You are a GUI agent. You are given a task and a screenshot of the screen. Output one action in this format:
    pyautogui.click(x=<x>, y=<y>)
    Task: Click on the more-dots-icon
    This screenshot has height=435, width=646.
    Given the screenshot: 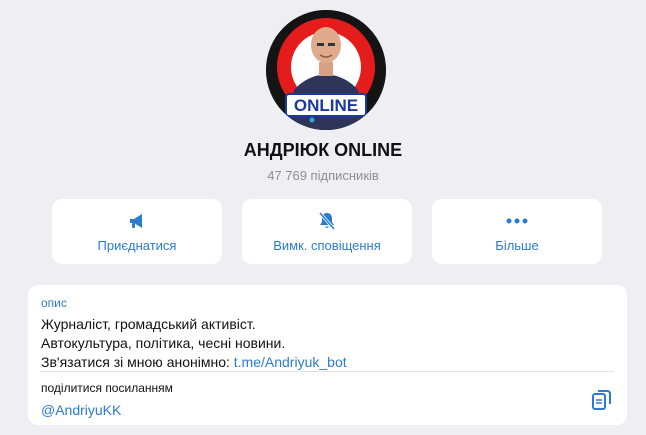 What is the action you would take?
    pyautogui.click(x=517, y=221)
    